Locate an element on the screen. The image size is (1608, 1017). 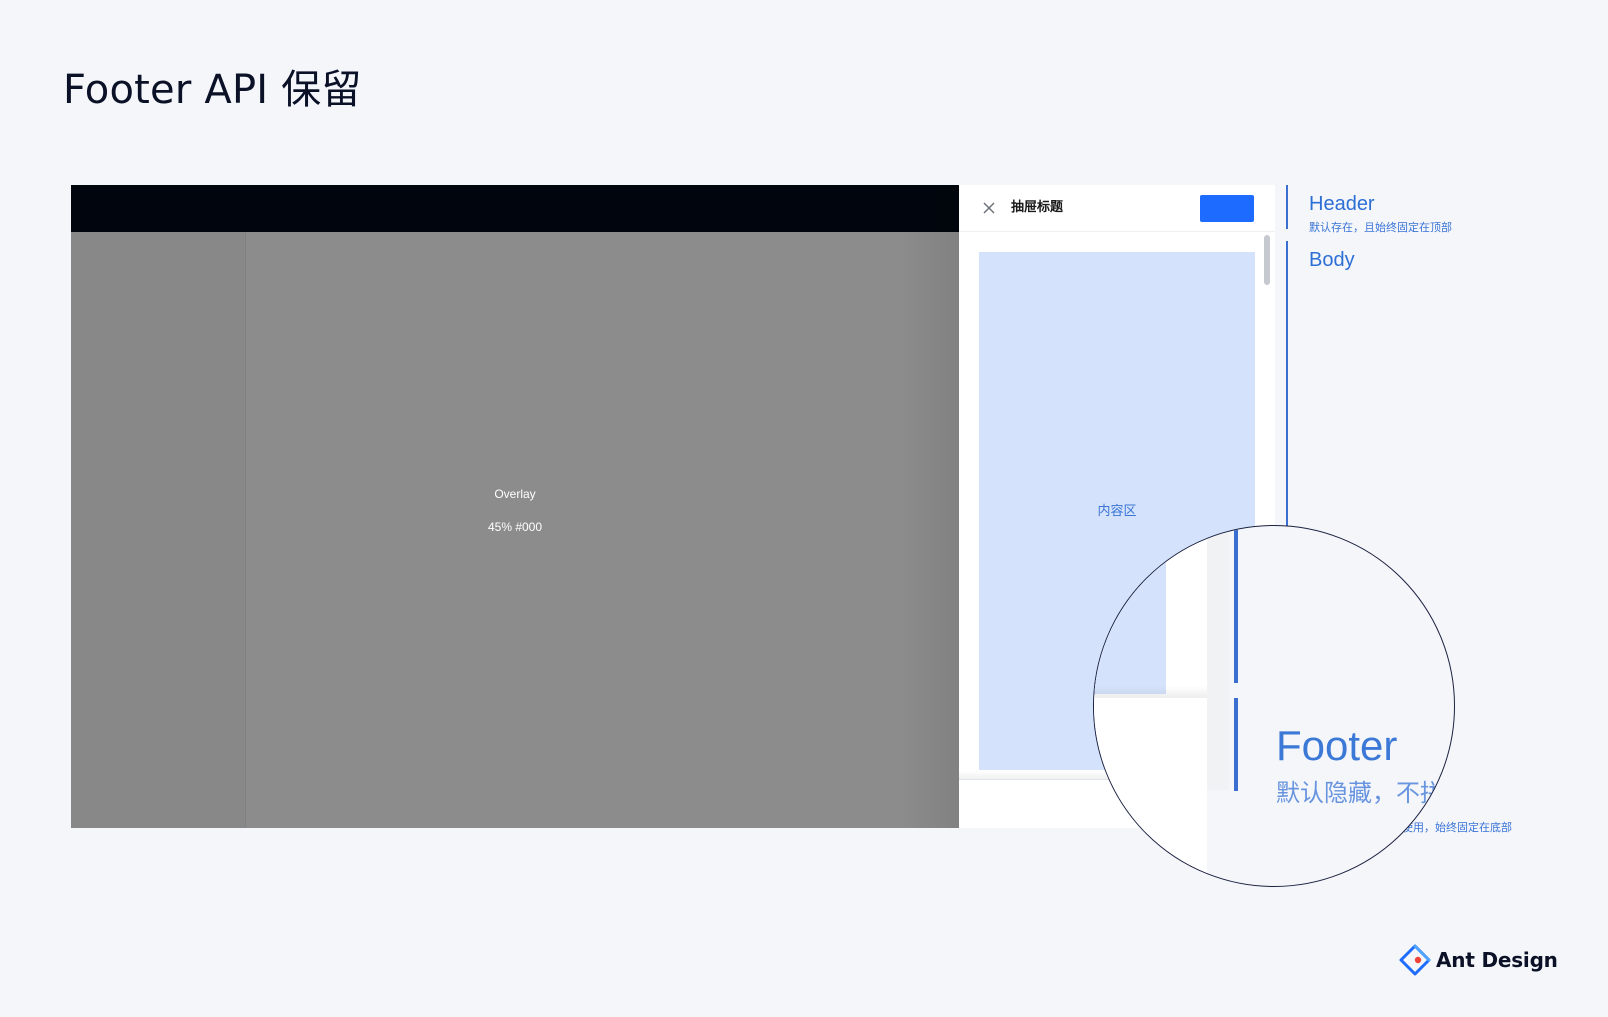
drawer-primary-button is located at coordinates (1227, 208).